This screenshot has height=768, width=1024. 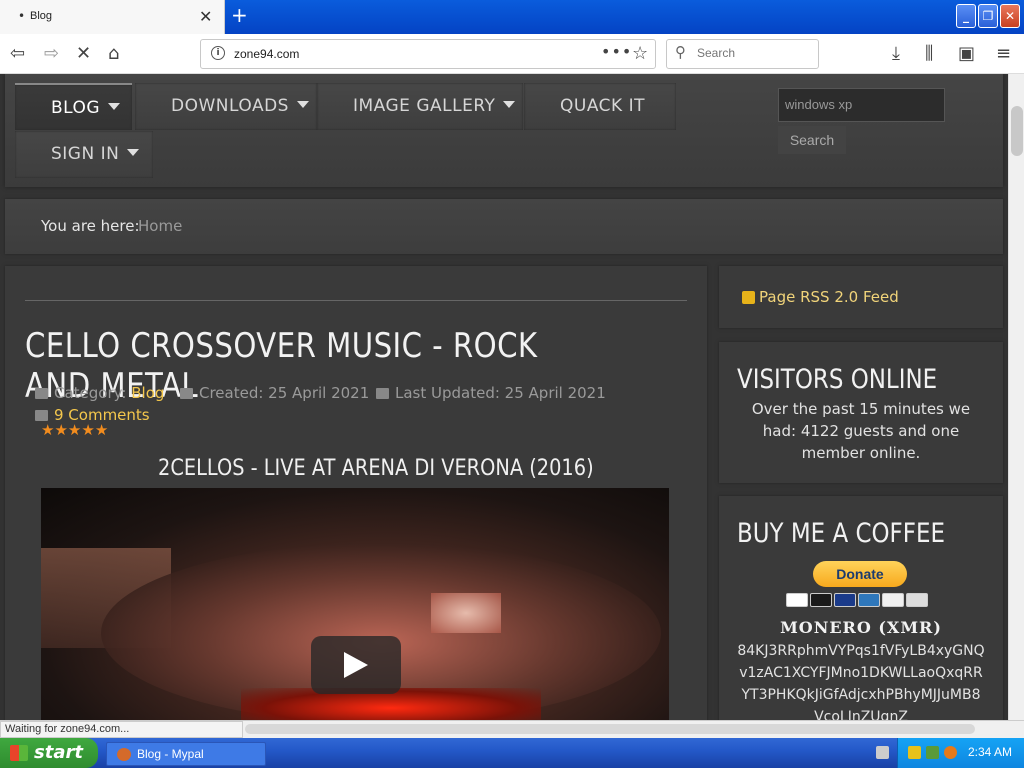 What do you see at coordinates (616, 51) in the screenshot?
I see `page-actions-icon: •••` at bounding box center [616, 51].